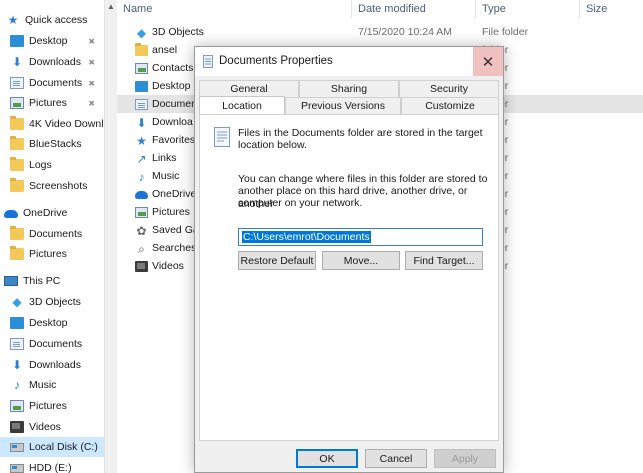  What do you see at coordinates (343, 105) in the screenshot?
I see `tab-previous-versions: Previous Versions` at bounding box center [343, 105].